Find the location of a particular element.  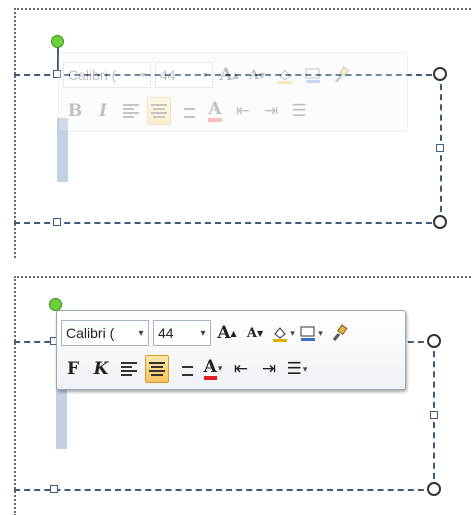

text-cursor-highlight is located at coordinates (61, 417).